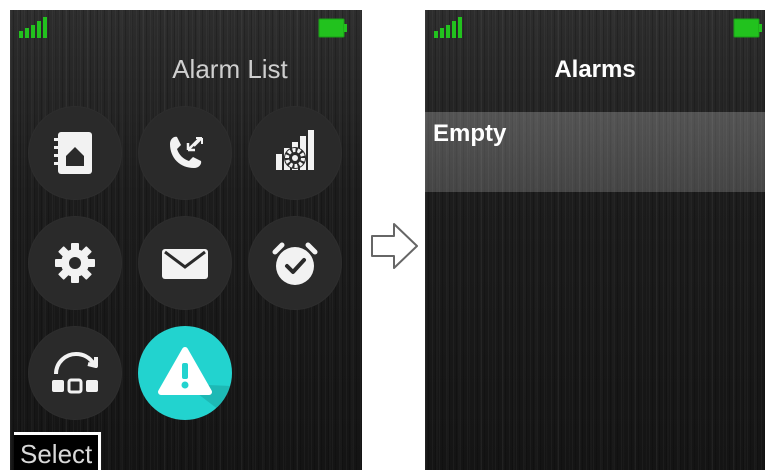 The width and height of the screenshot is (765, 470). I want to click on call-log-icon, so click(186, 152).